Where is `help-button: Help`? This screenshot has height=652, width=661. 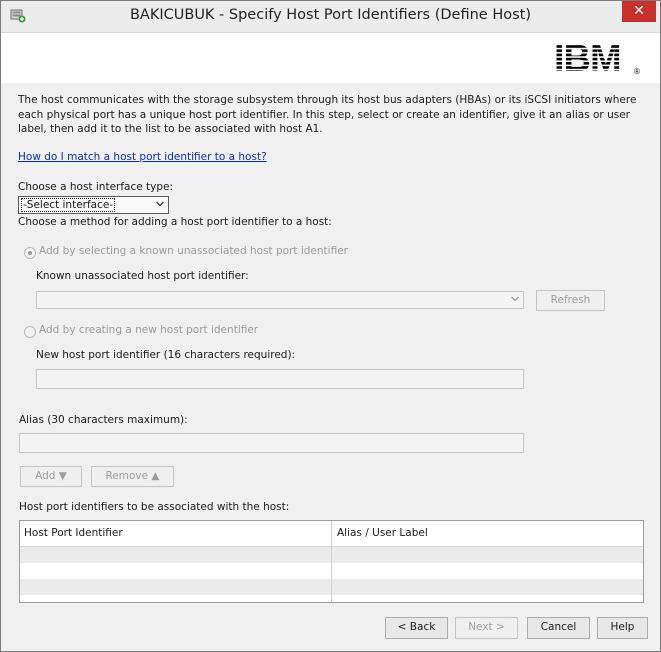
help-button: Help is located at coordinates (622, 628).